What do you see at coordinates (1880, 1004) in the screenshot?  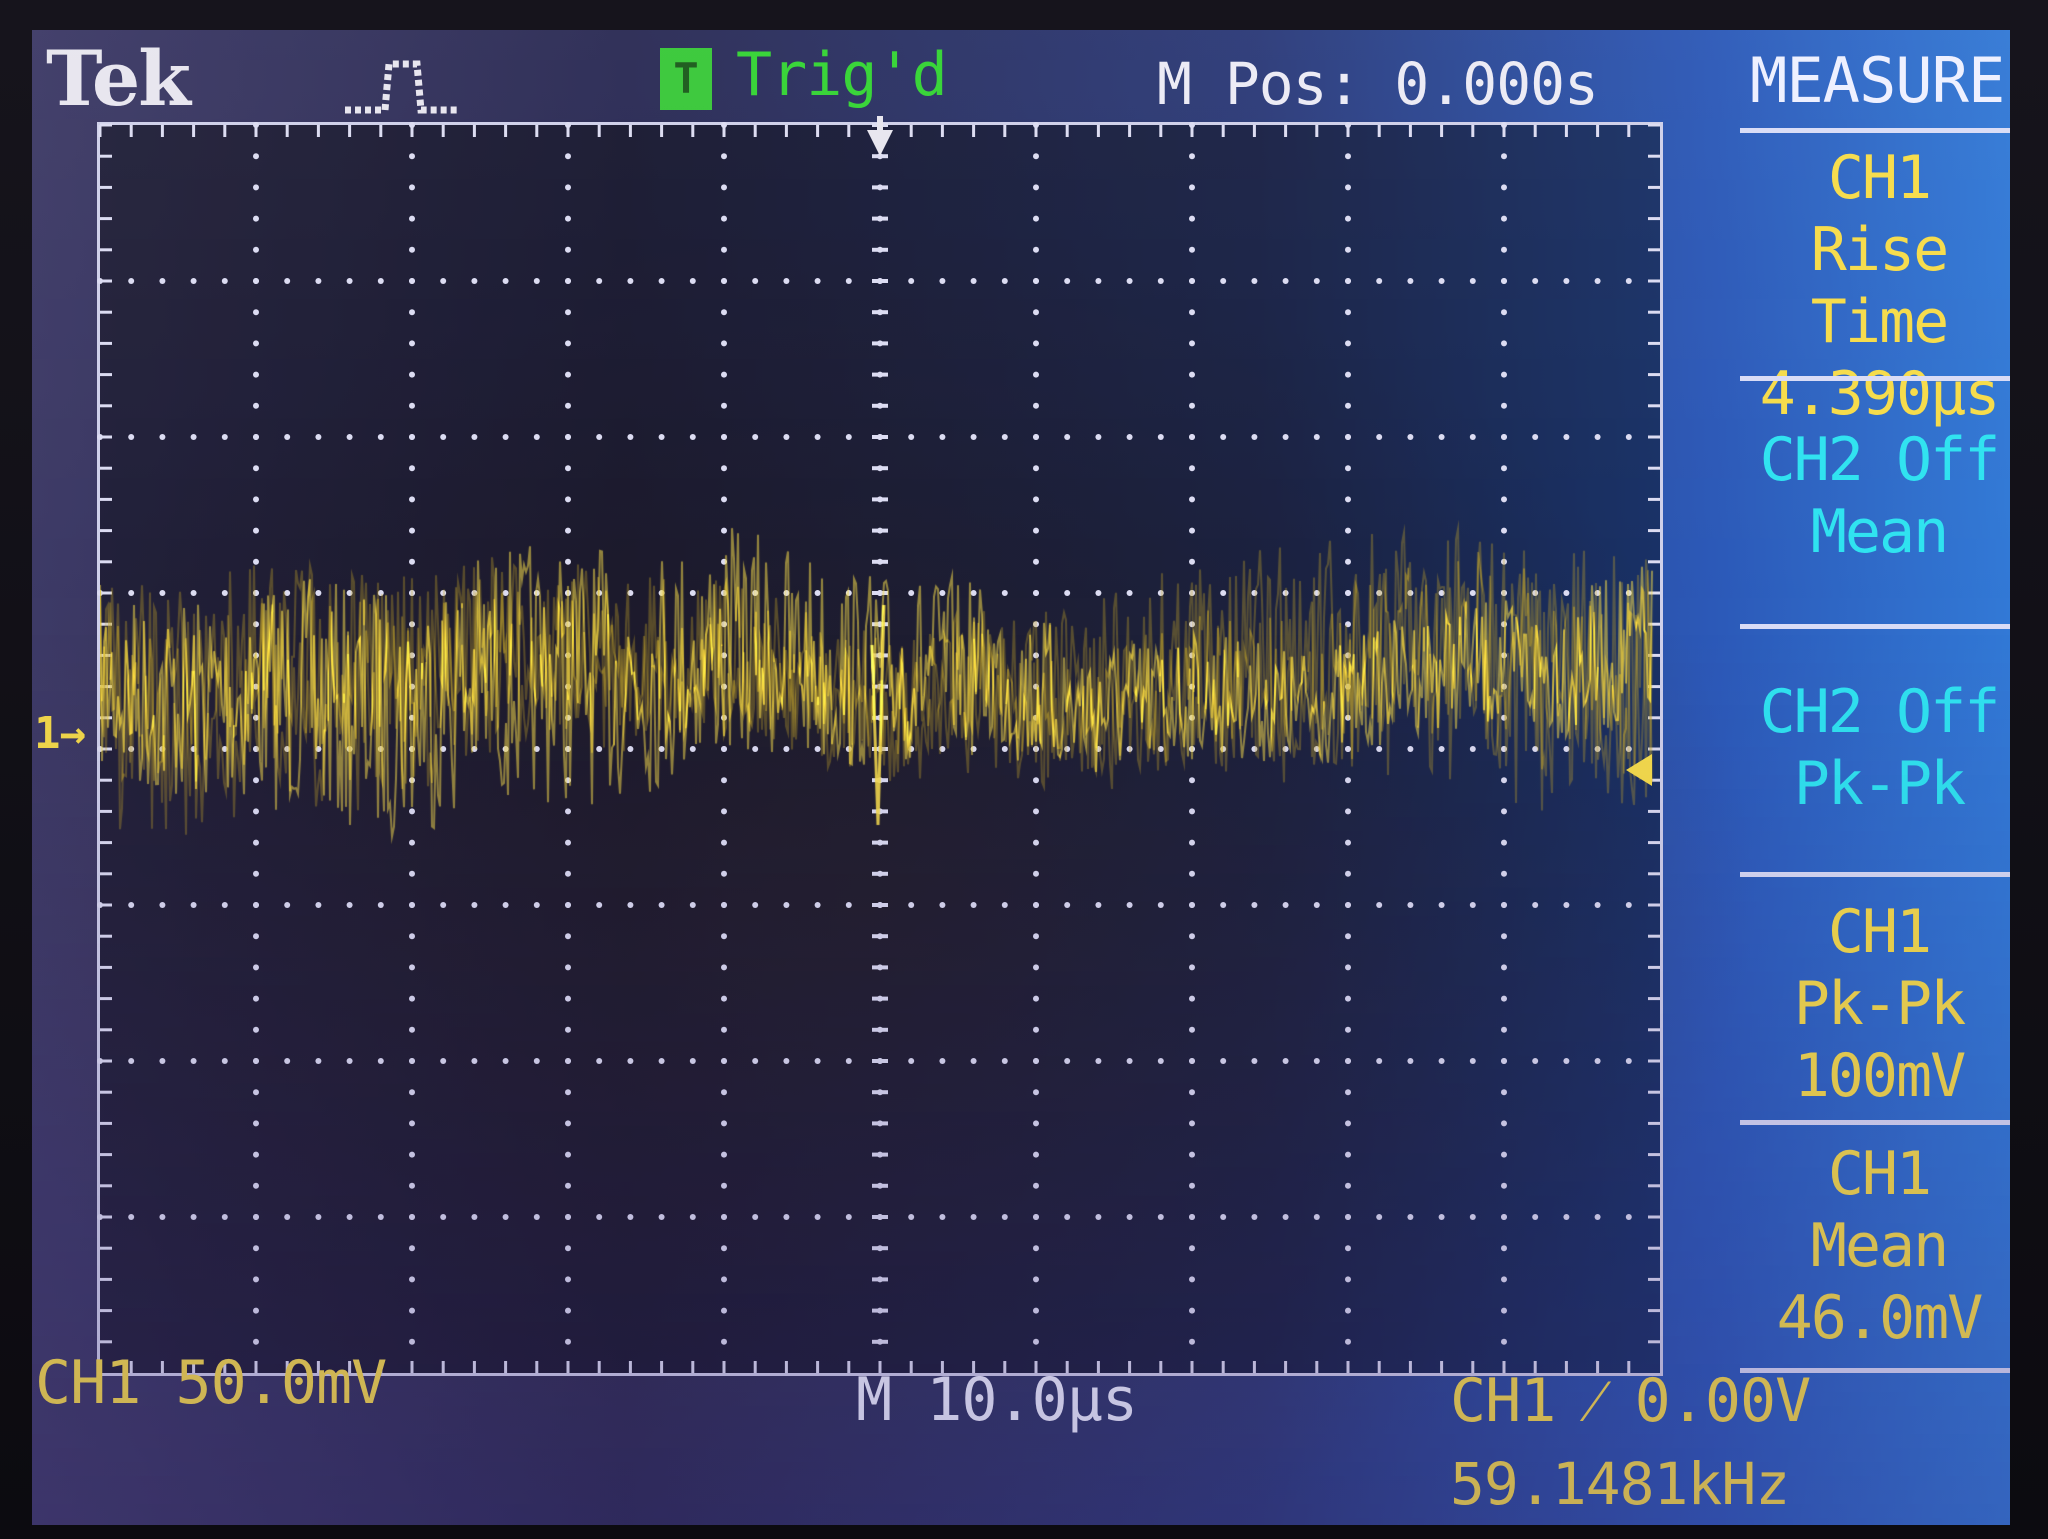 I see `slot-4-type: Pk-Pk` at bounding box center [1880, 1004].